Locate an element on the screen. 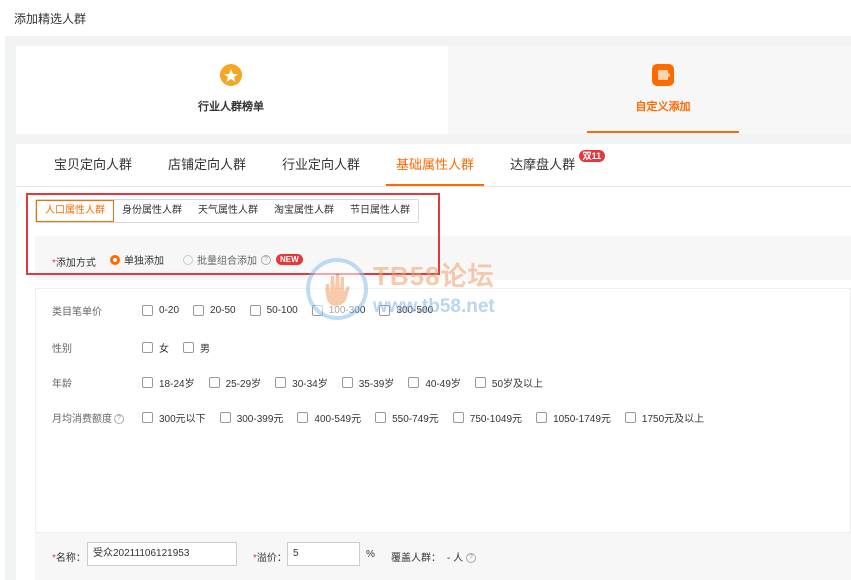 This screenshot has height=580, width=851. option-checkbox: 750-1049元 is located at coordinates (487, 417).